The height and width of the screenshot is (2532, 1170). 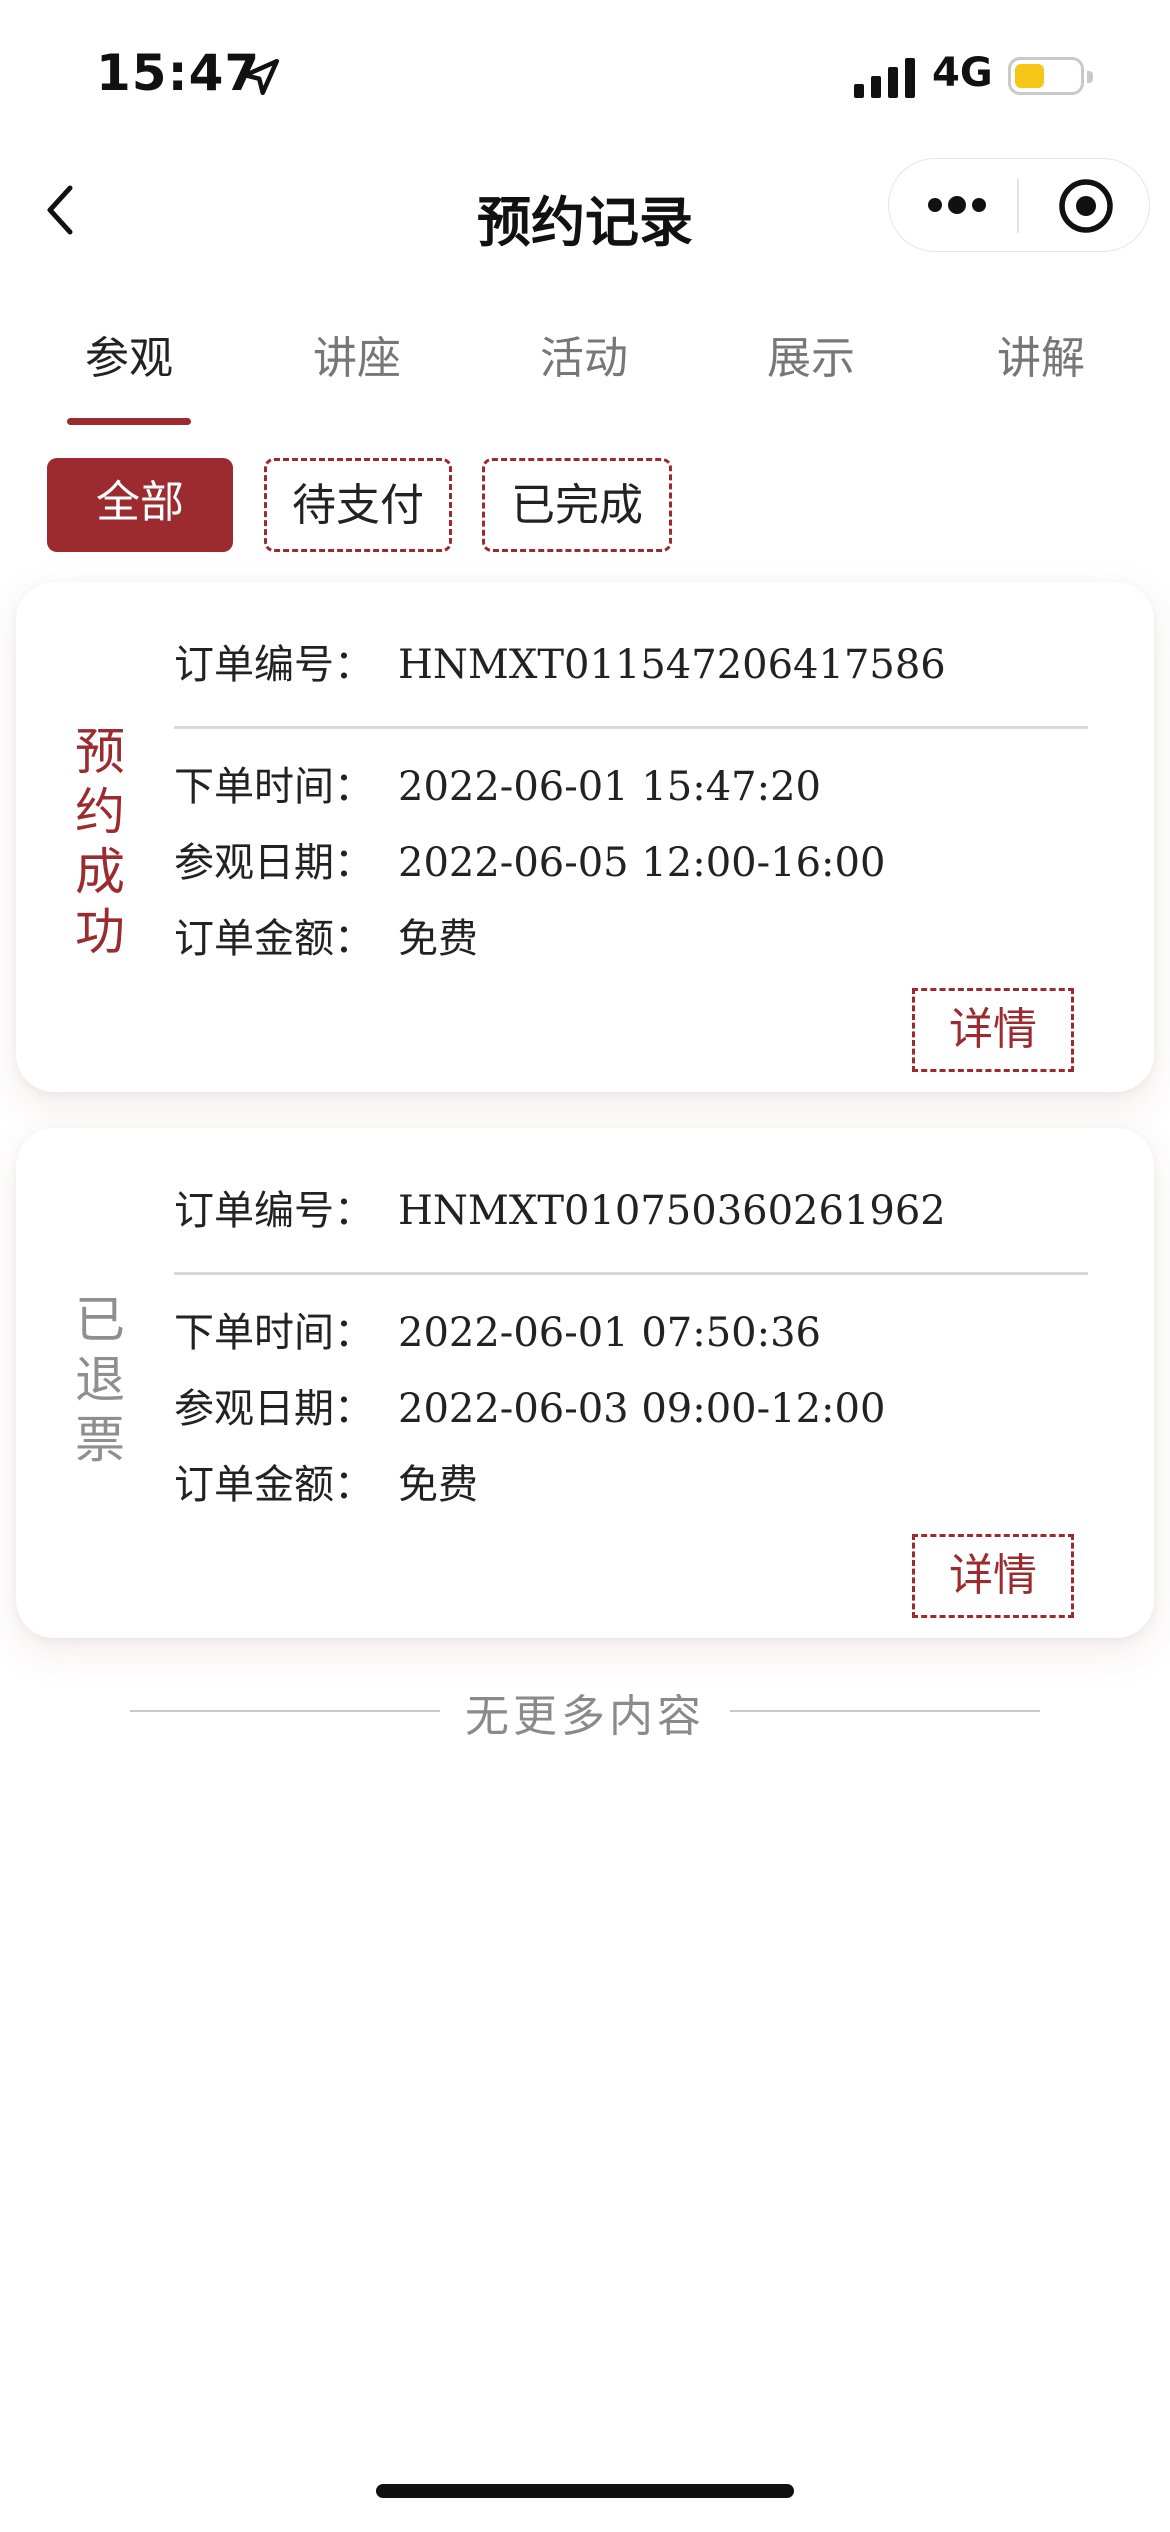 What do you see at coordinates (957, 205) in the screenshot?
I see `more-options-icon` at bounding box center [957, 205].